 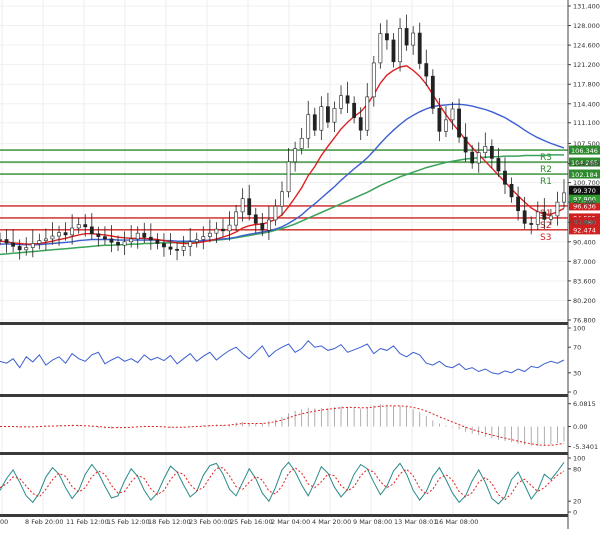 What do you see at coordinates (584, 404) in the screenshot?
I see `macd-tick-label: 6.0815` at bounding box center [584, 404].